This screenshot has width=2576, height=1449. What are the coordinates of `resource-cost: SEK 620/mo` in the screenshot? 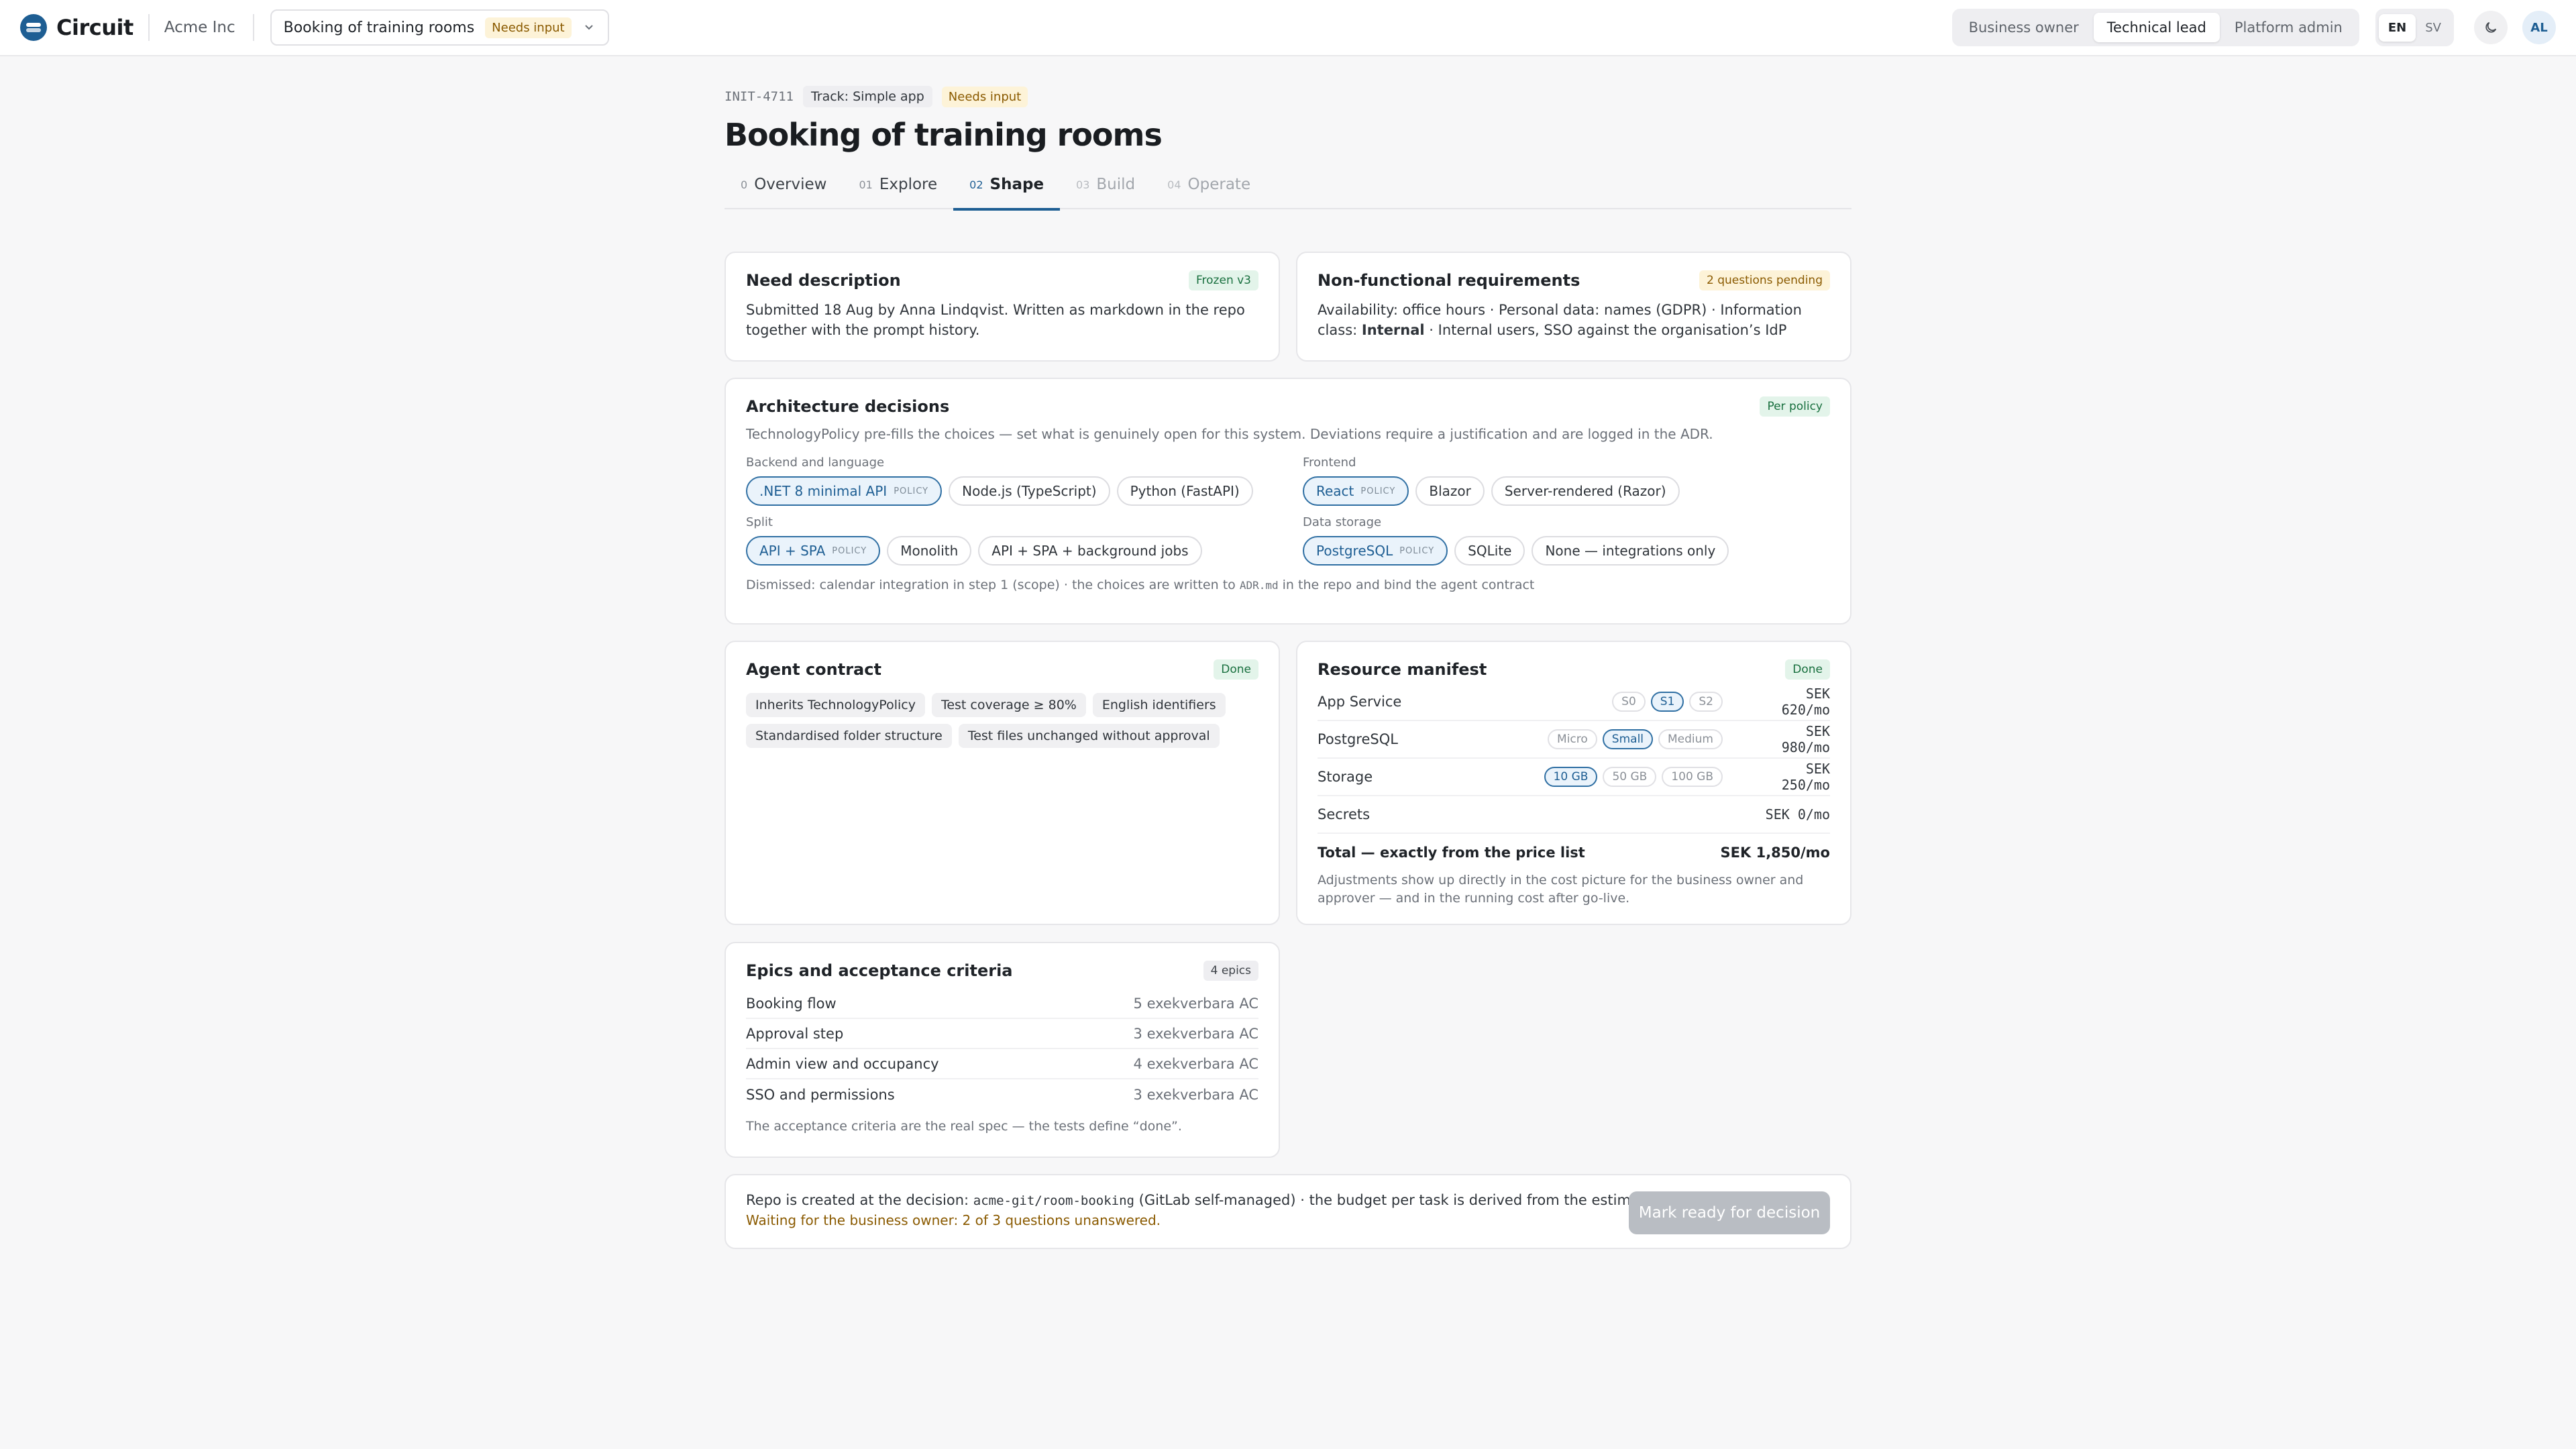 It's located at (1805, 702).